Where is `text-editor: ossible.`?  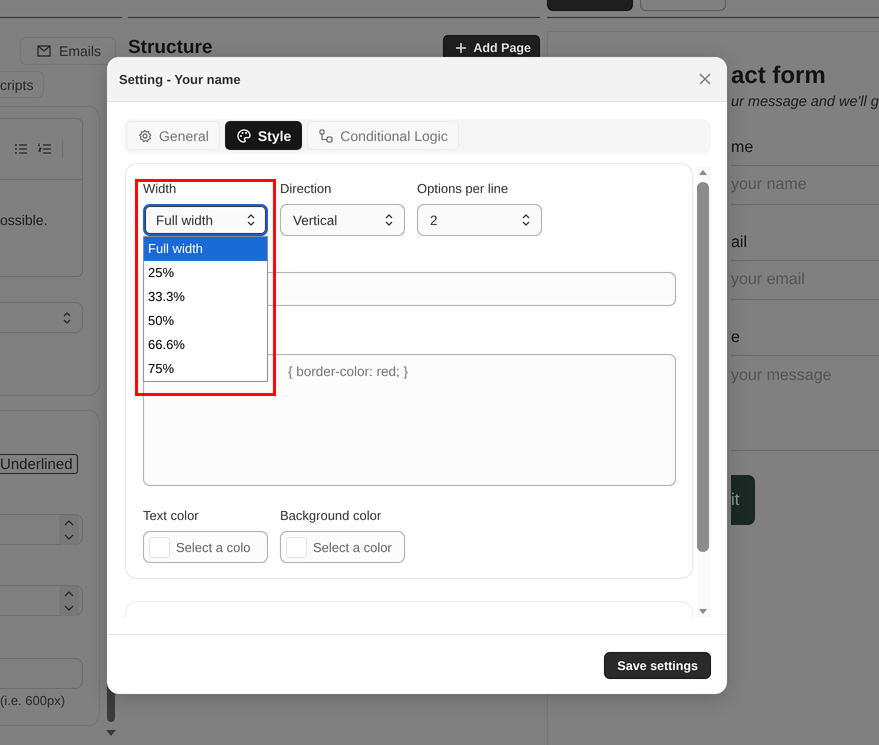
text-editor: ossible. is located at coordinates (41, 197).